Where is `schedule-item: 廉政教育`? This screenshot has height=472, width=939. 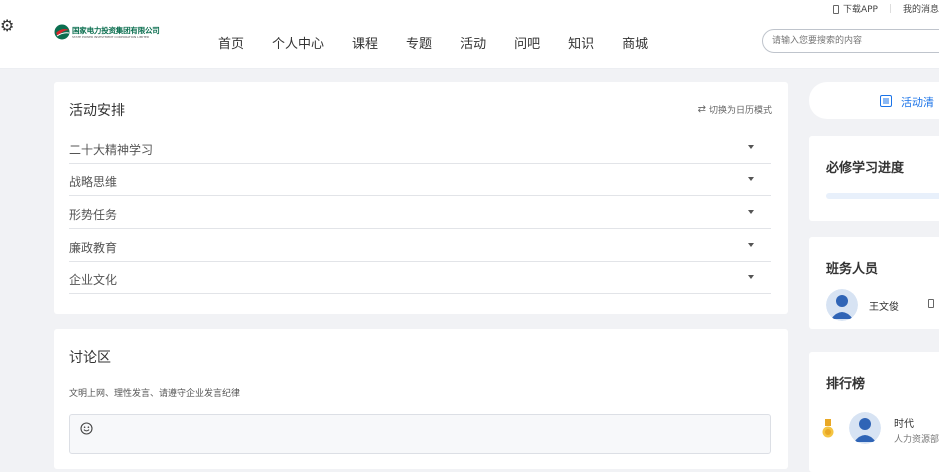 schedule-item: 廉政教育 is located at coordinates (420, 246).